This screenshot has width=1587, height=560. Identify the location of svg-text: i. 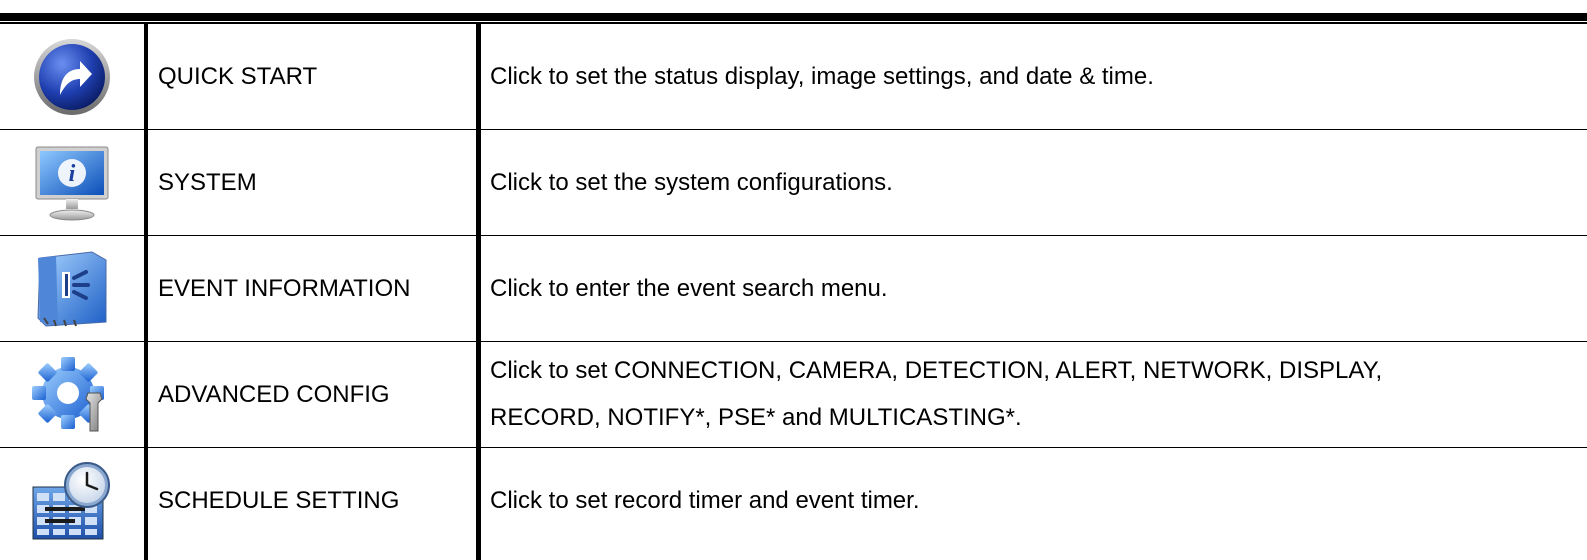
(72, 174).